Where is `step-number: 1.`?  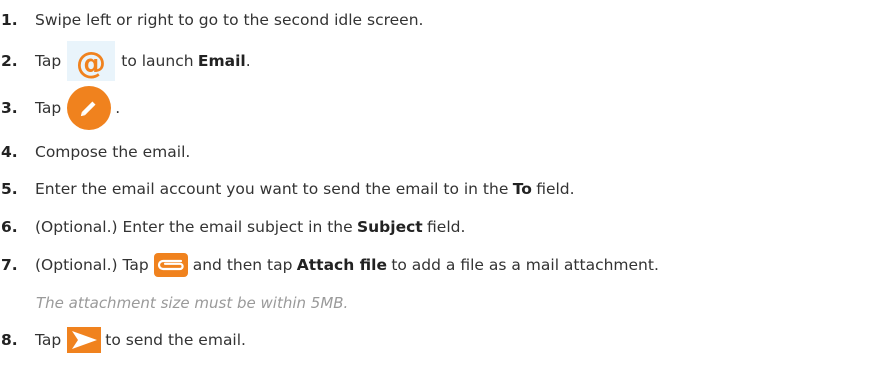
step-number: 1. is located at coordinates (9, 20).